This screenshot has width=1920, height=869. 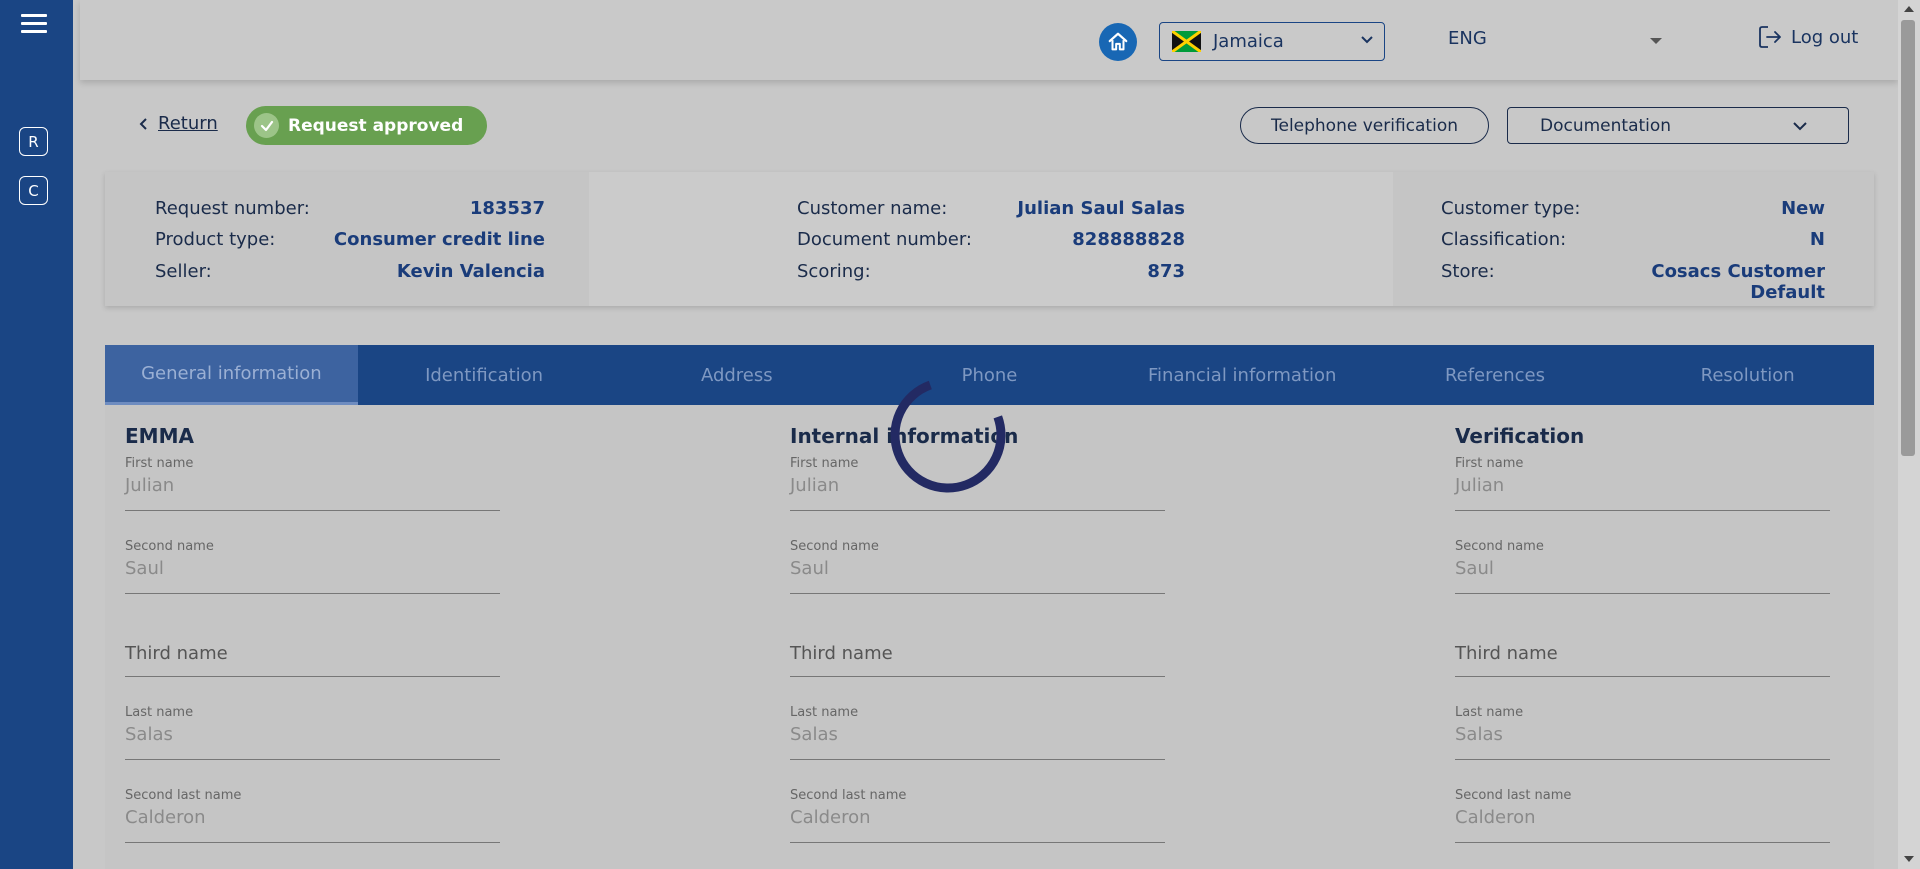 What do you see at coordinates (977, 566) in the screenshot?
I see `internal-second-name-field: Second name Saul` at bounding box center [977, 566].